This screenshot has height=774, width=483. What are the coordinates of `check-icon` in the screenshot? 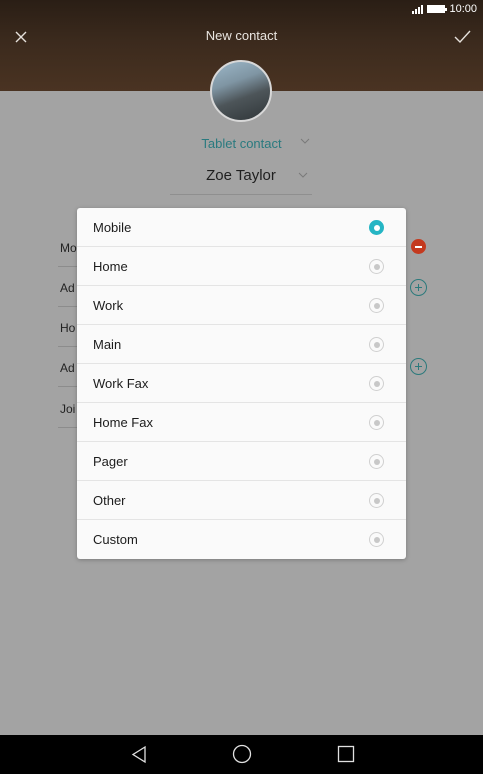 It's located at (462, 37).